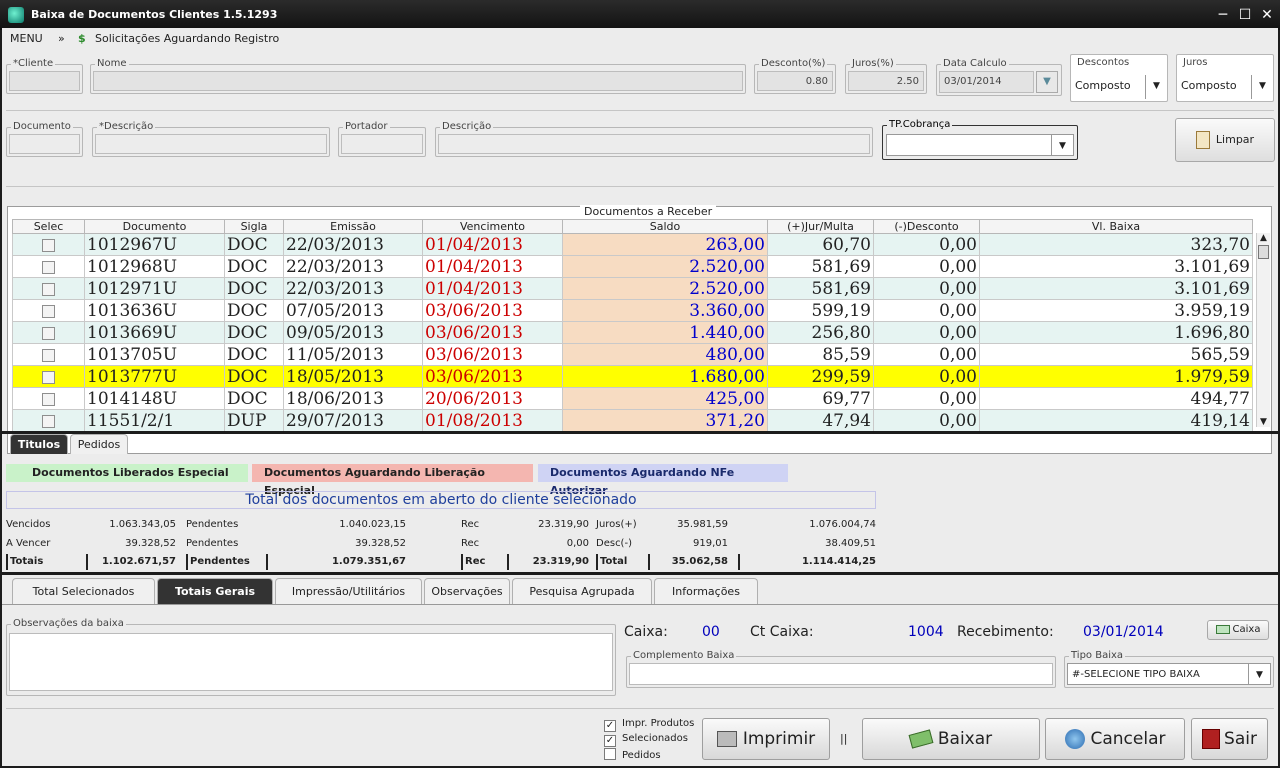  What do you see at coordinates (154, 226) in the screenshot?
I see `column-header: Documento` at bounding box center [154, 226].